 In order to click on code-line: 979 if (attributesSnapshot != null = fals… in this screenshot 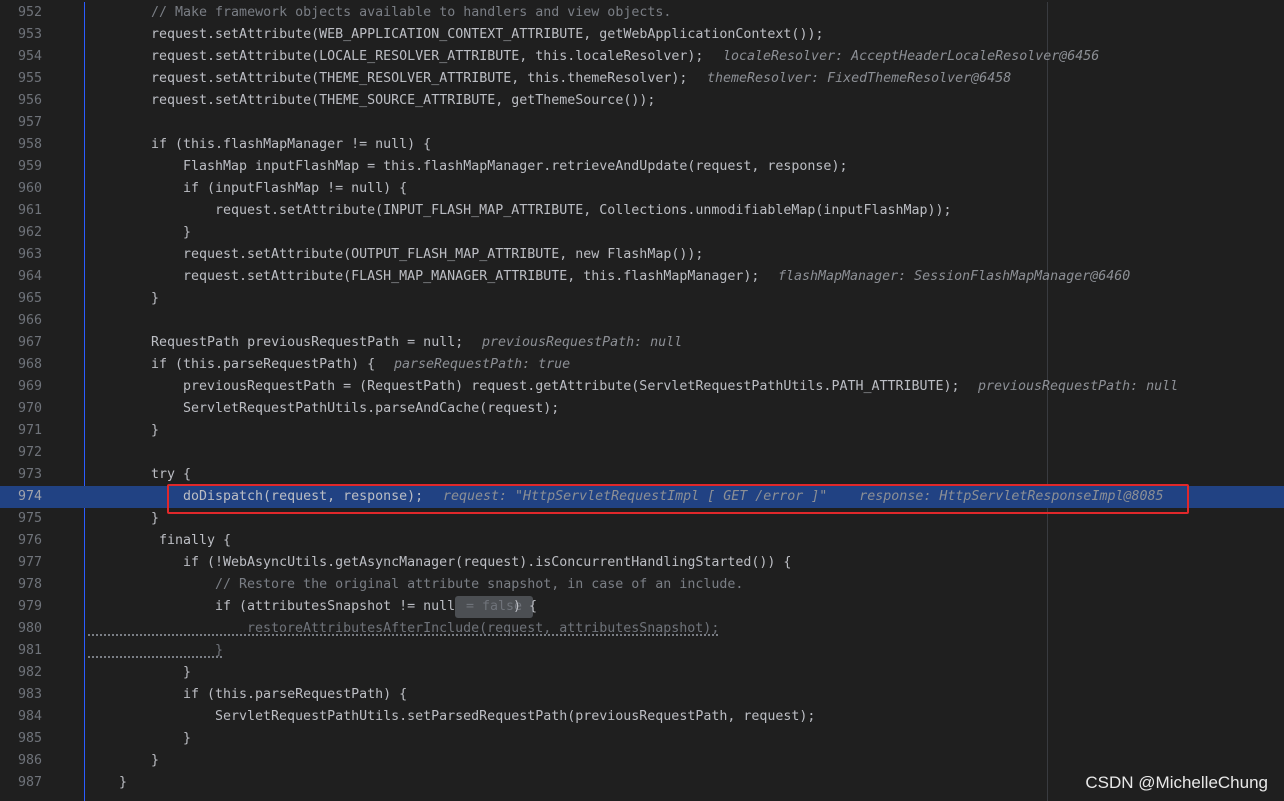, I will do `click(642, 607)`.